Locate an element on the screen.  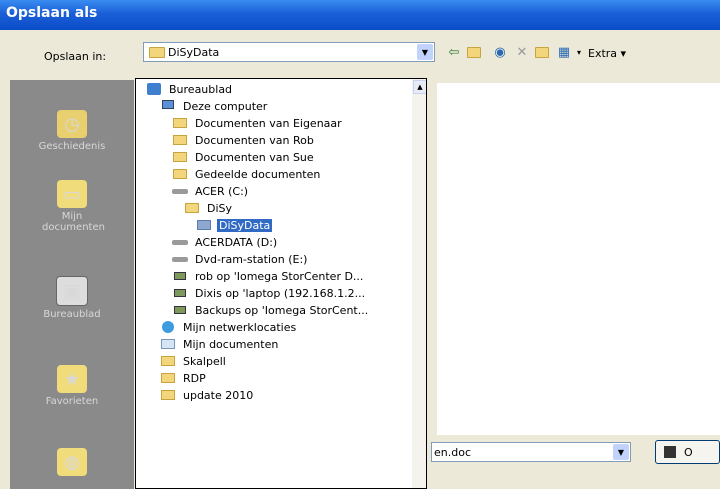
floppy-disk-icon is located at coordinates (670, 452).